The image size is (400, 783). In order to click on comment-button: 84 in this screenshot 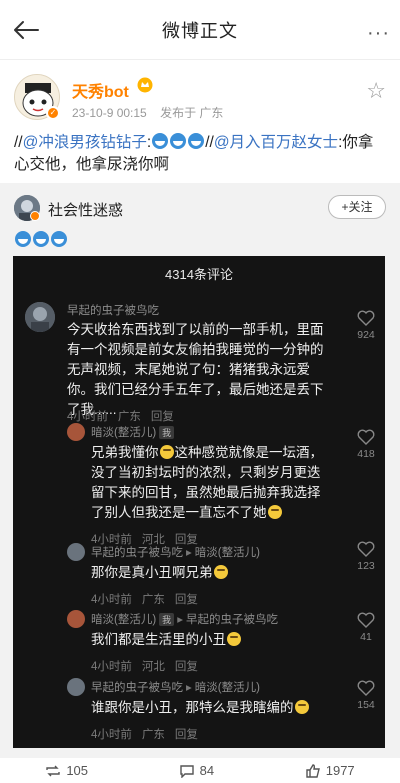, I will do `click(196, 770)`.